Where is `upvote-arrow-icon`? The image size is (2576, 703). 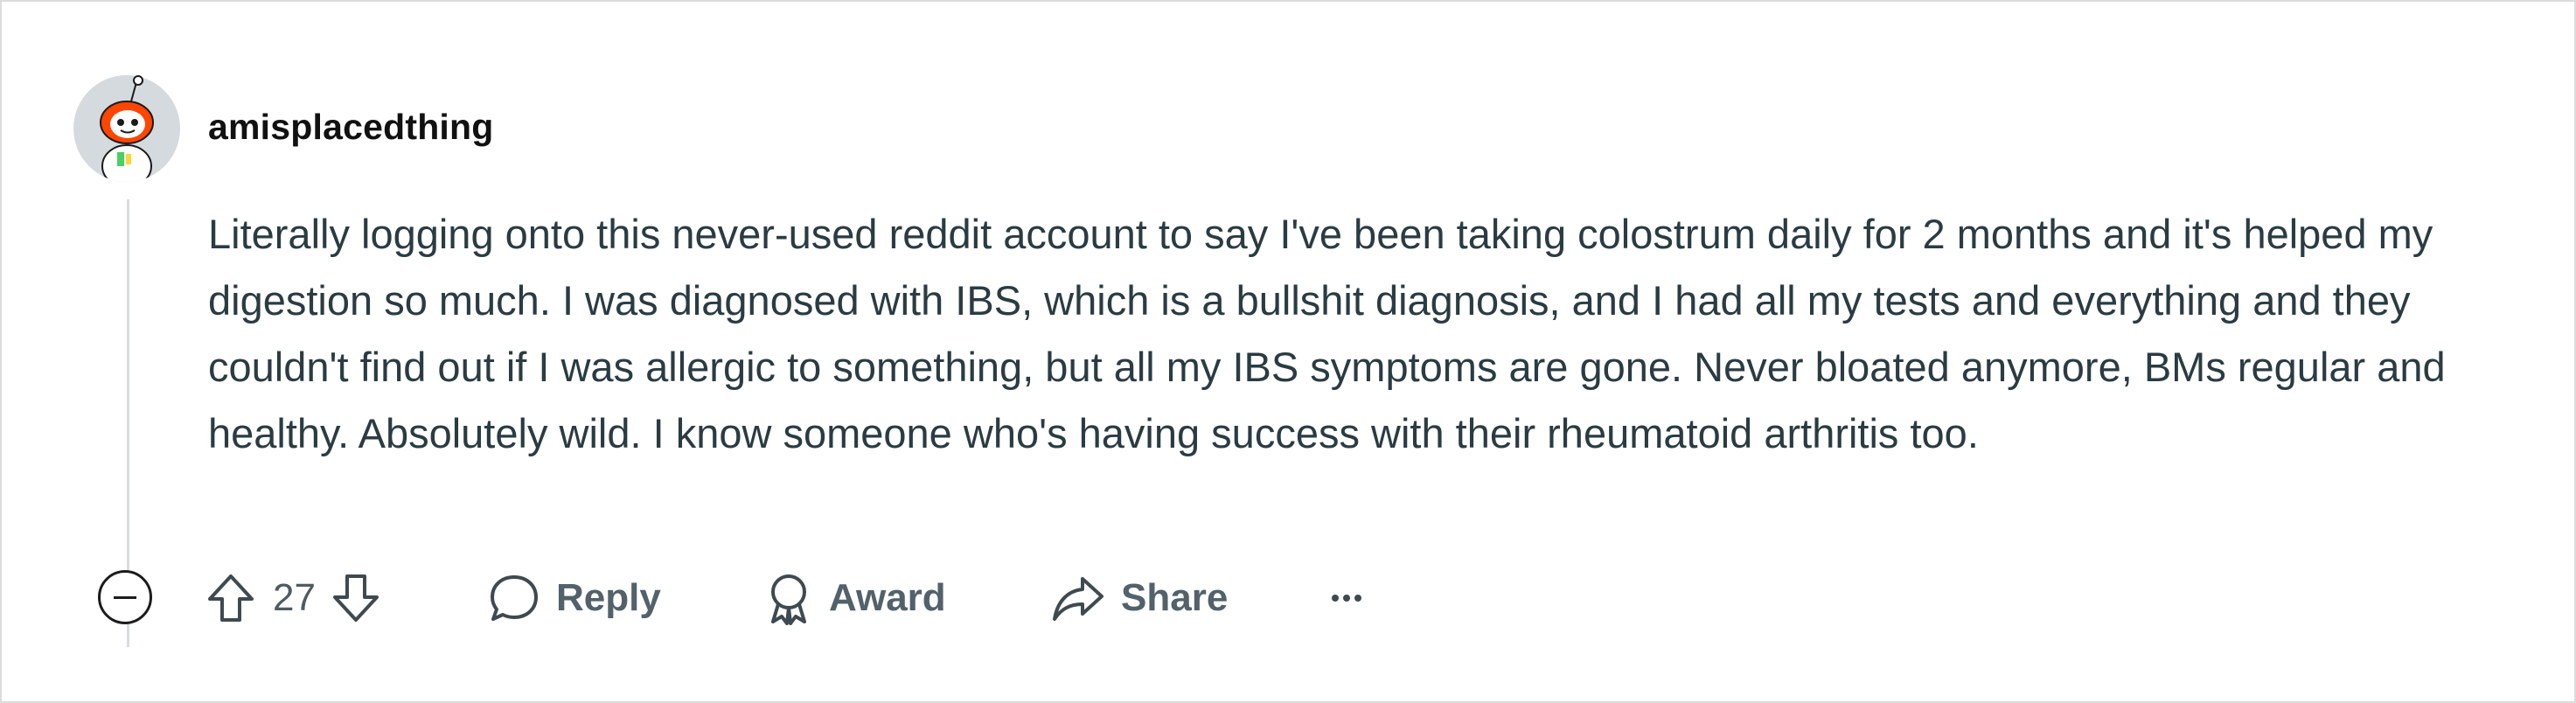 upvote-arrow-icon is located at coordinates (231, 598).